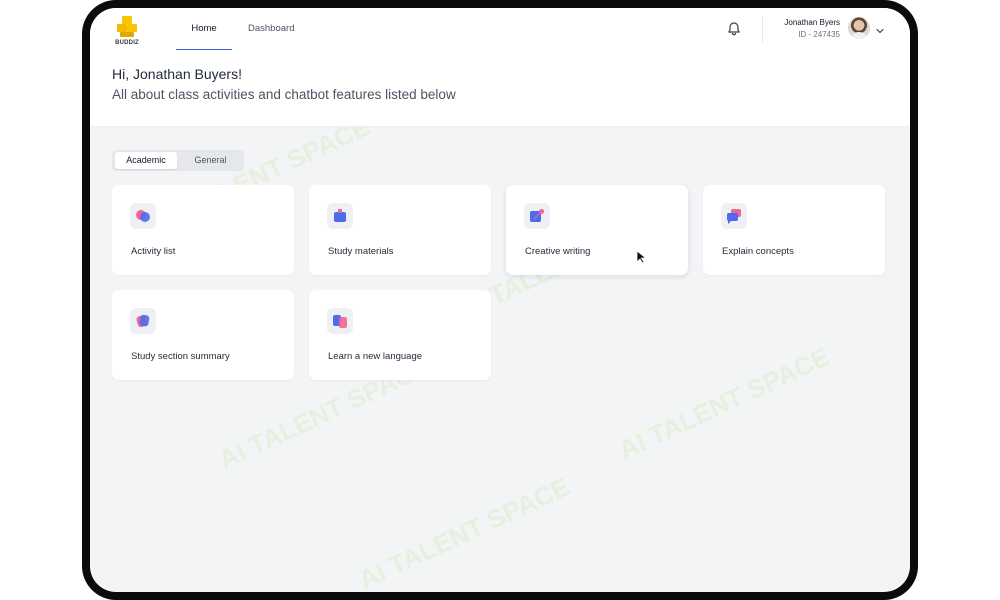 Image resolution: width=1000 pixels, height=600 pixels. I want to click on card-label: Explain concepts, so click(758, 251).